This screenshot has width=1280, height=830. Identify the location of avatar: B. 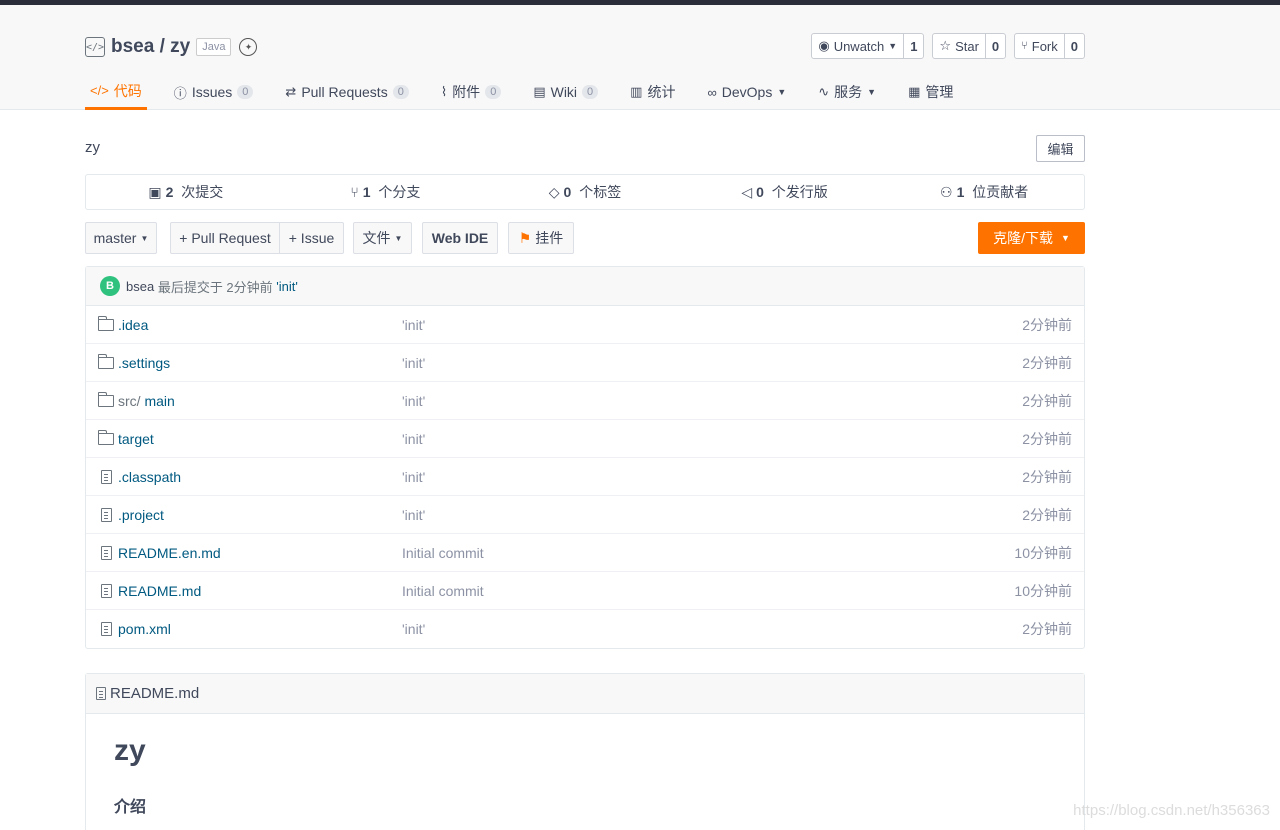
(110, 286).